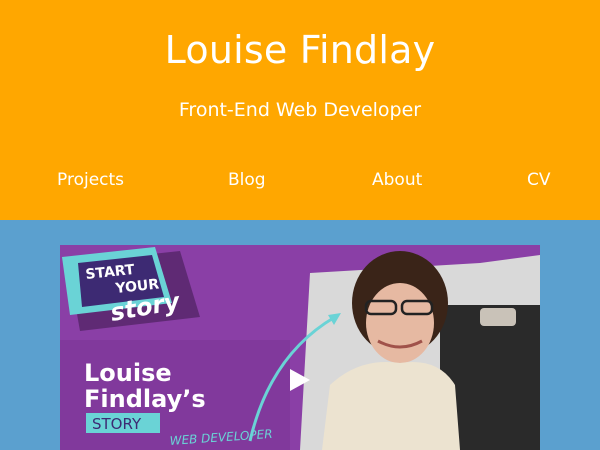 The width and height of the screenshot is (600, 450). Describe the element at coordinates (247, 180) in the screenshot. I see `nav-link-blog: Blog` at that location.